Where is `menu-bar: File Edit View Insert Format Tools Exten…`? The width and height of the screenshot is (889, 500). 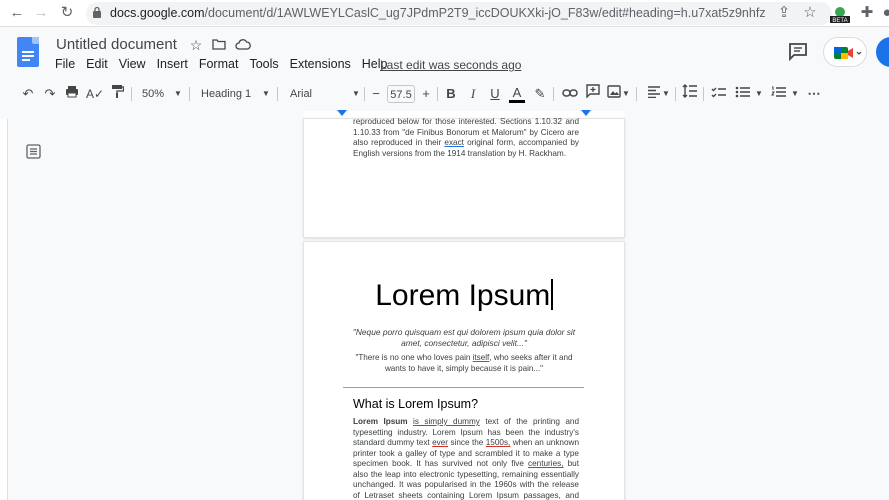 menu-bar: File Edit View Insert Format Tools Exten… is located at coordinates (227, 66).